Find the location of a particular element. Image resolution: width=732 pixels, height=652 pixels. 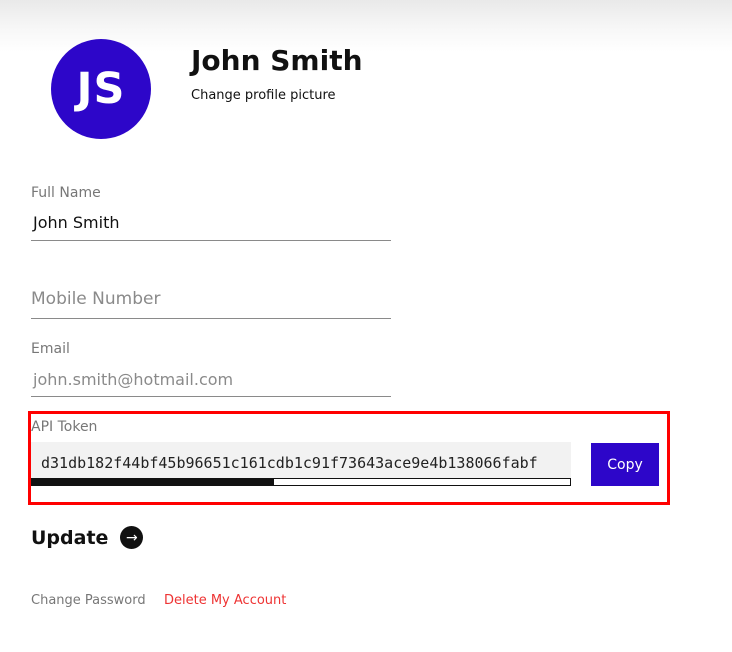

avatar-initials: JS is located at coordinates (101, 89).